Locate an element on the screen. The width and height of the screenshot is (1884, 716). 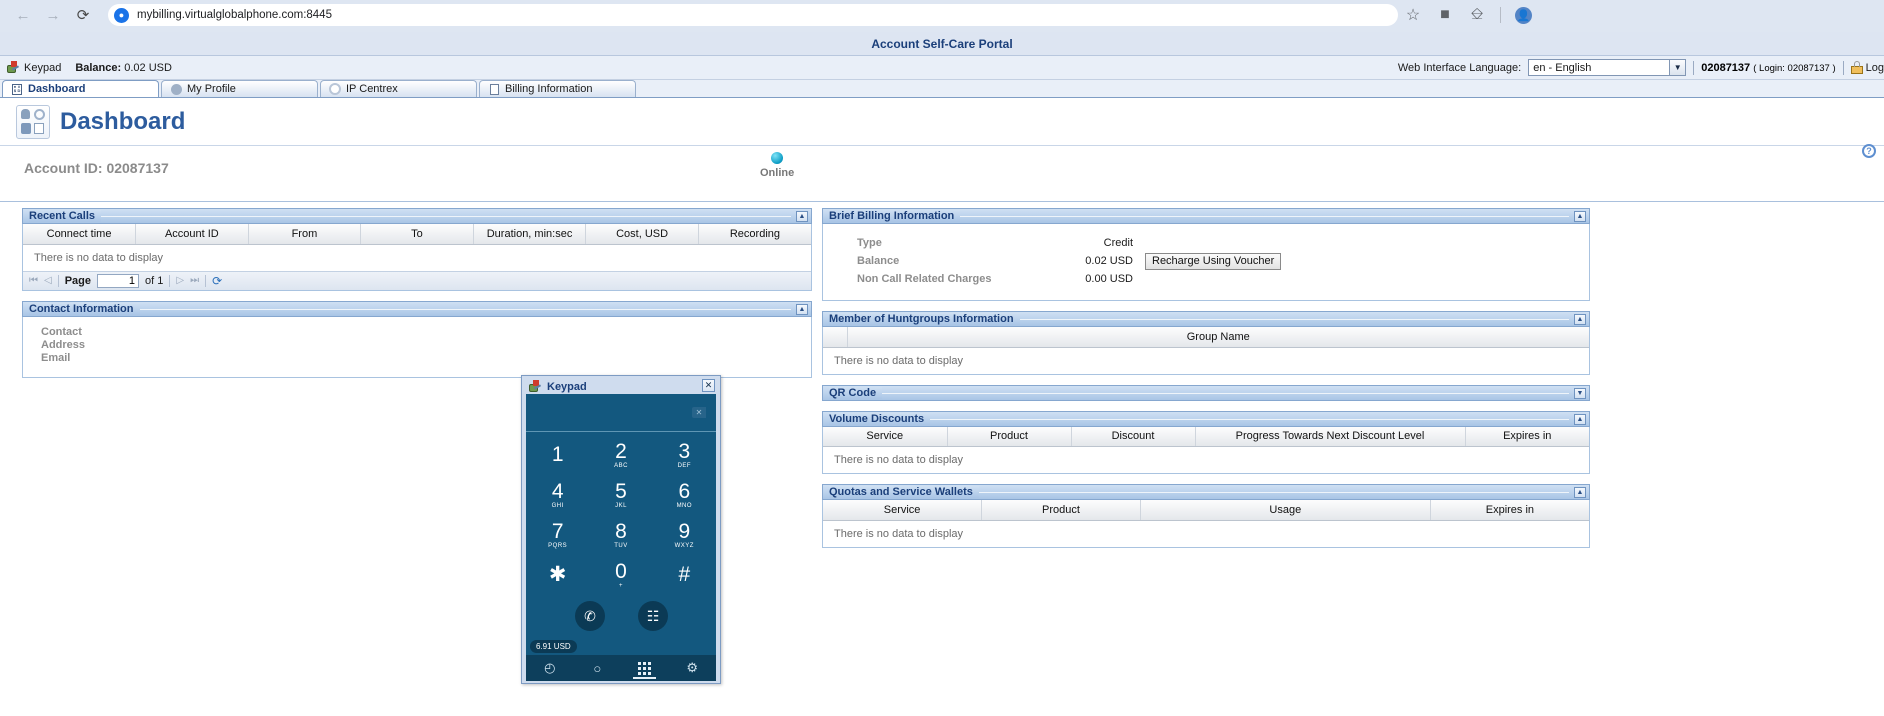
extensions-icon: ■ is located at coordinates (1445, 15).